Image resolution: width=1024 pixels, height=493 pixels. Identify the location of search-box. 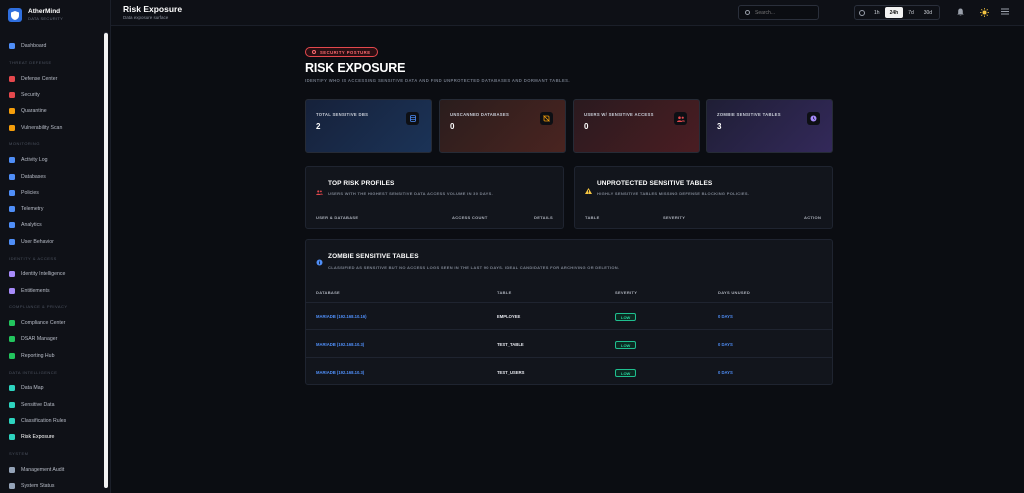
(778, 12).